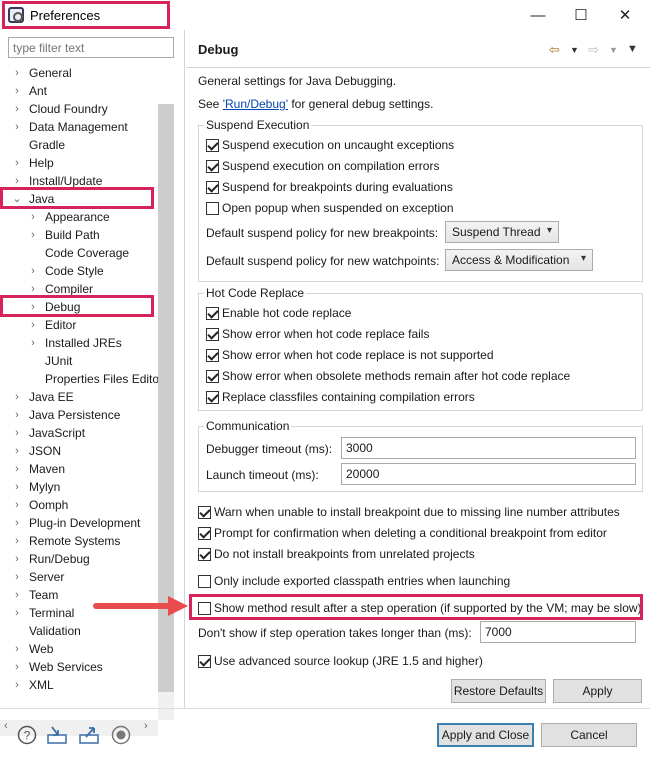 The height and width of the screenshot is (762, 650). I want to click on checkbox-label: Open popup when suspended on exception, so click(338, 208).